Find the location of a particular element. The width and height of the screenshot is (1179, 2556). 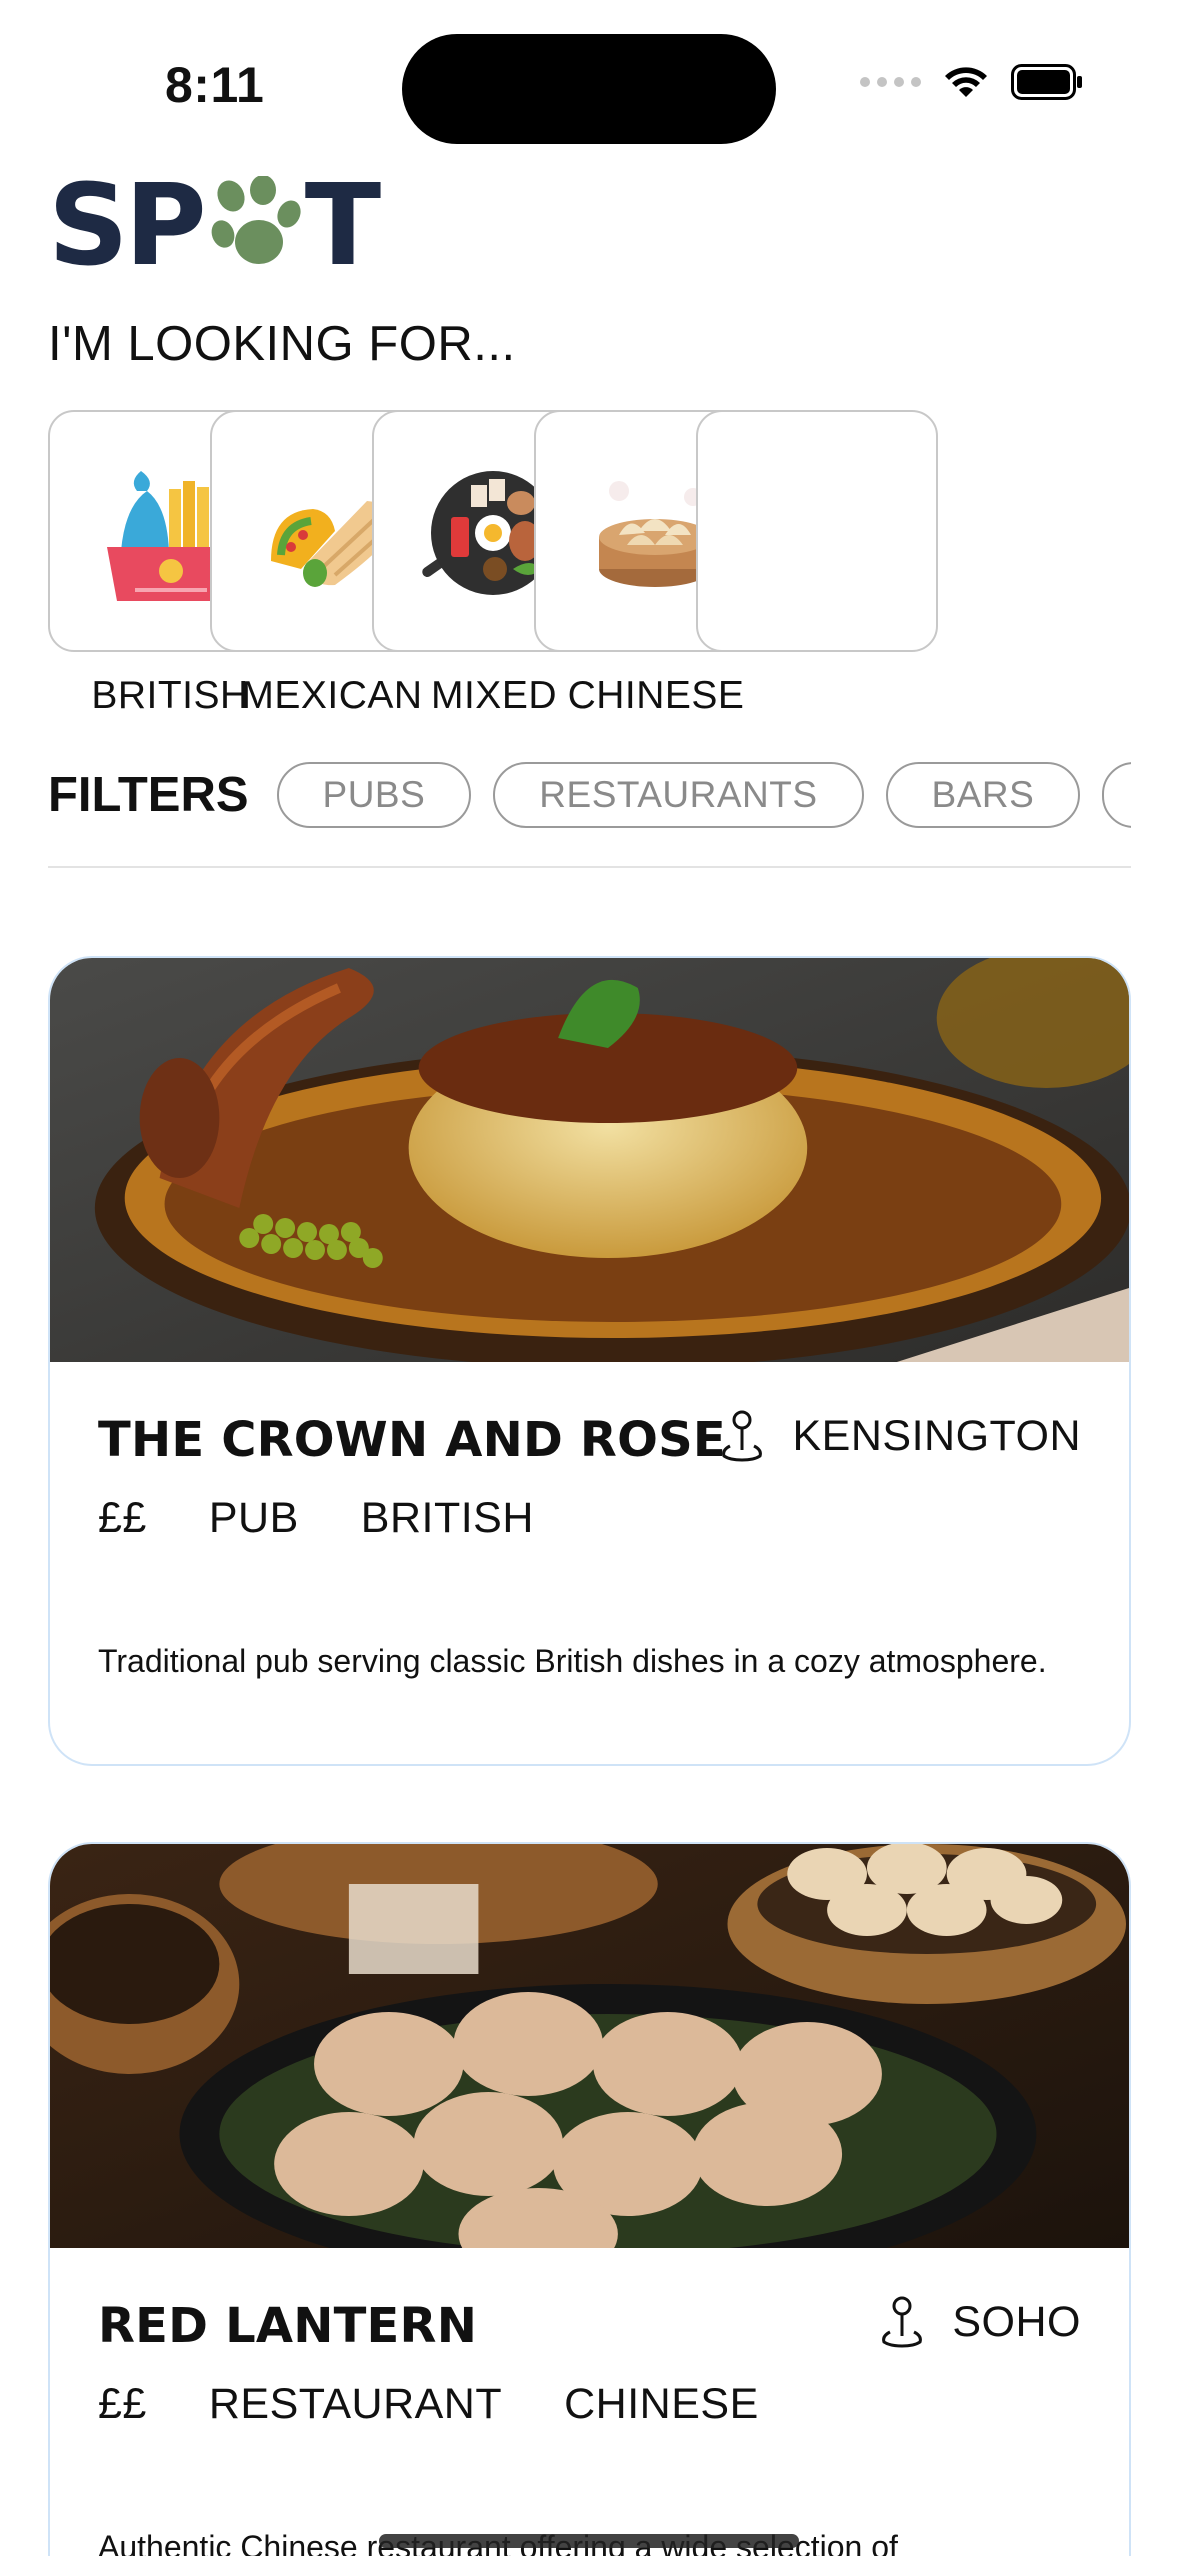

venue-location: SOHO is located at coordinates (980, 2322).